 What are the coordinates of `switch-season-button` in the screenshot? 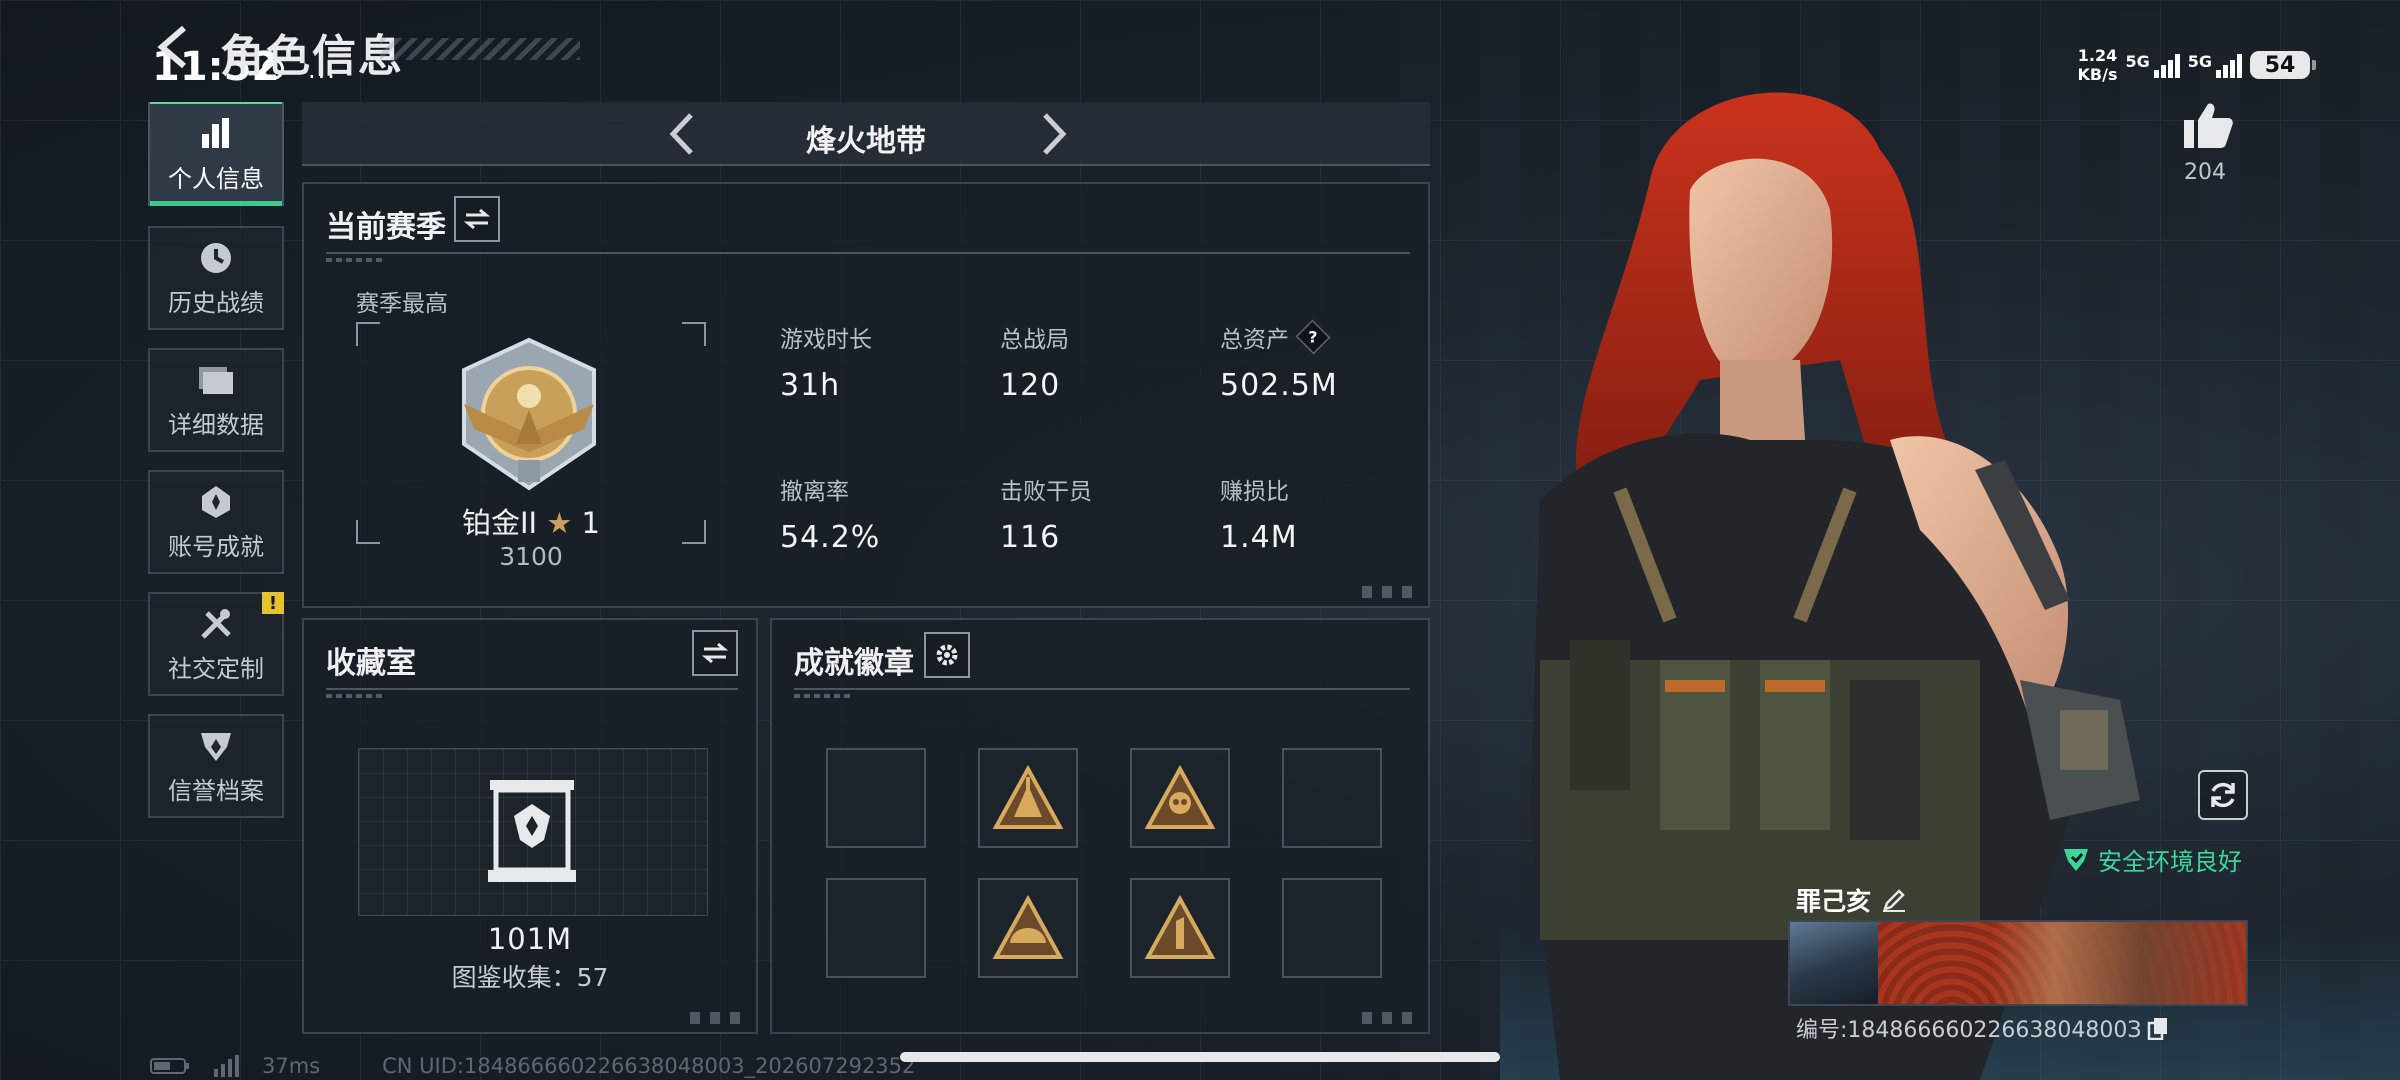 It's located at (477, 219).